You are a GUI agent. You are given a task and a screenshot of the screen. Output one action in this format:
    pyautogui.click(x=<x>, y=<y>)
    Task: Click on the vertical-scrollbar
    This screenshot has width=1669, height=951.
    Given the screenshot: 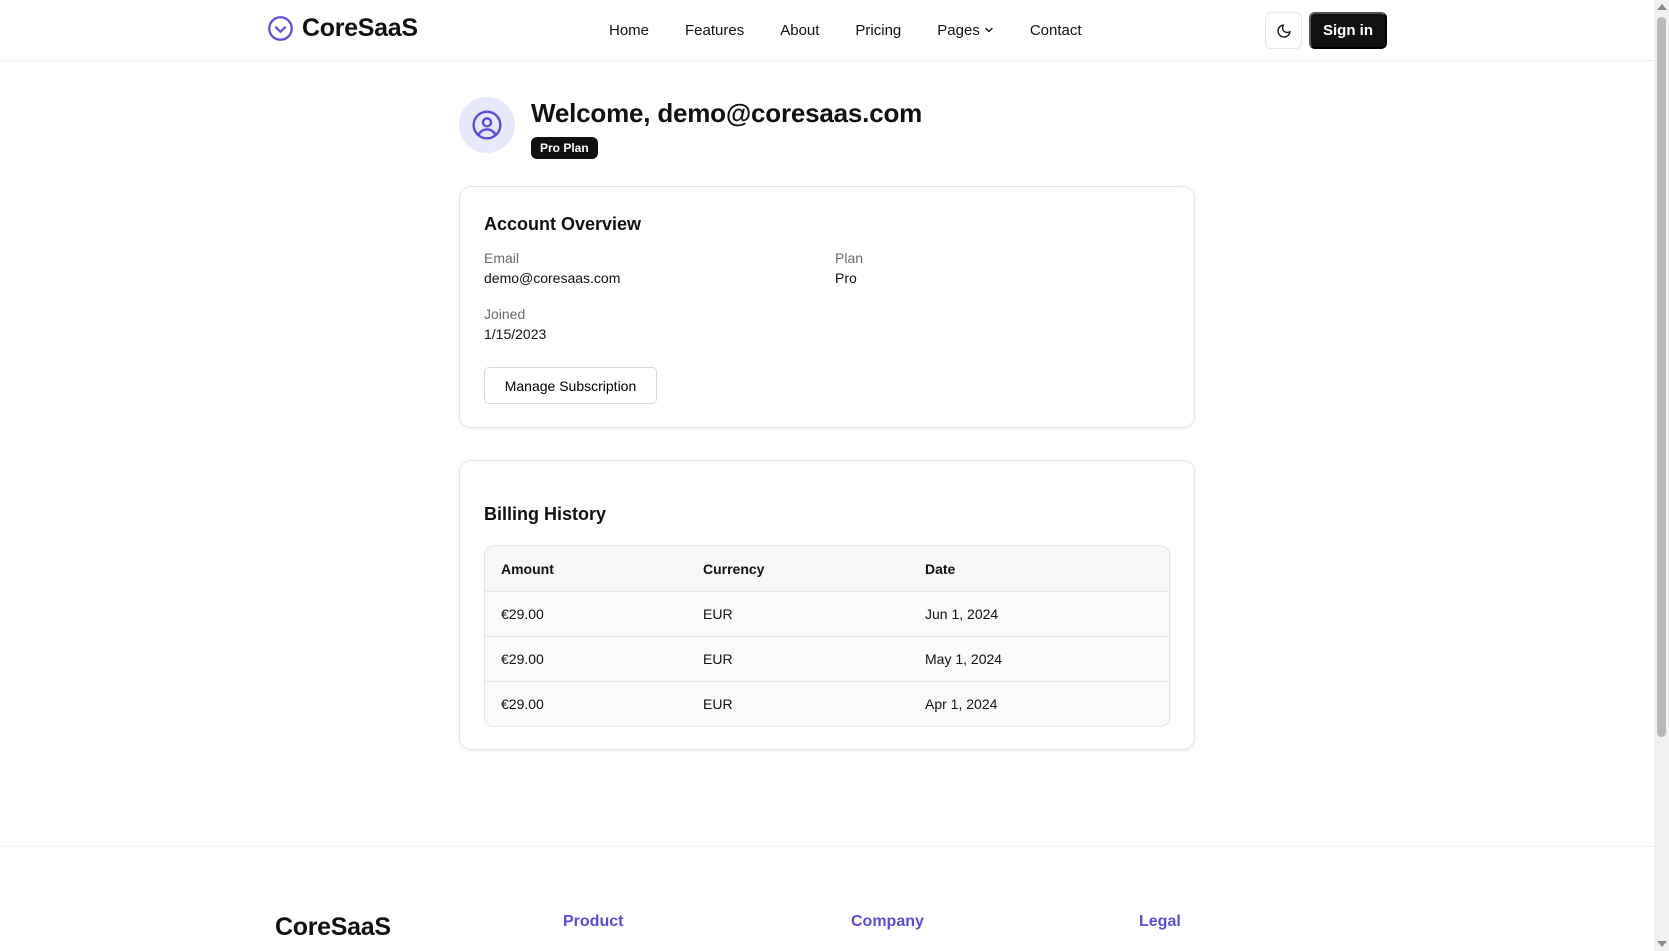 What is the action you would take?
    pyautogui.click(x=1661, y=475)
    